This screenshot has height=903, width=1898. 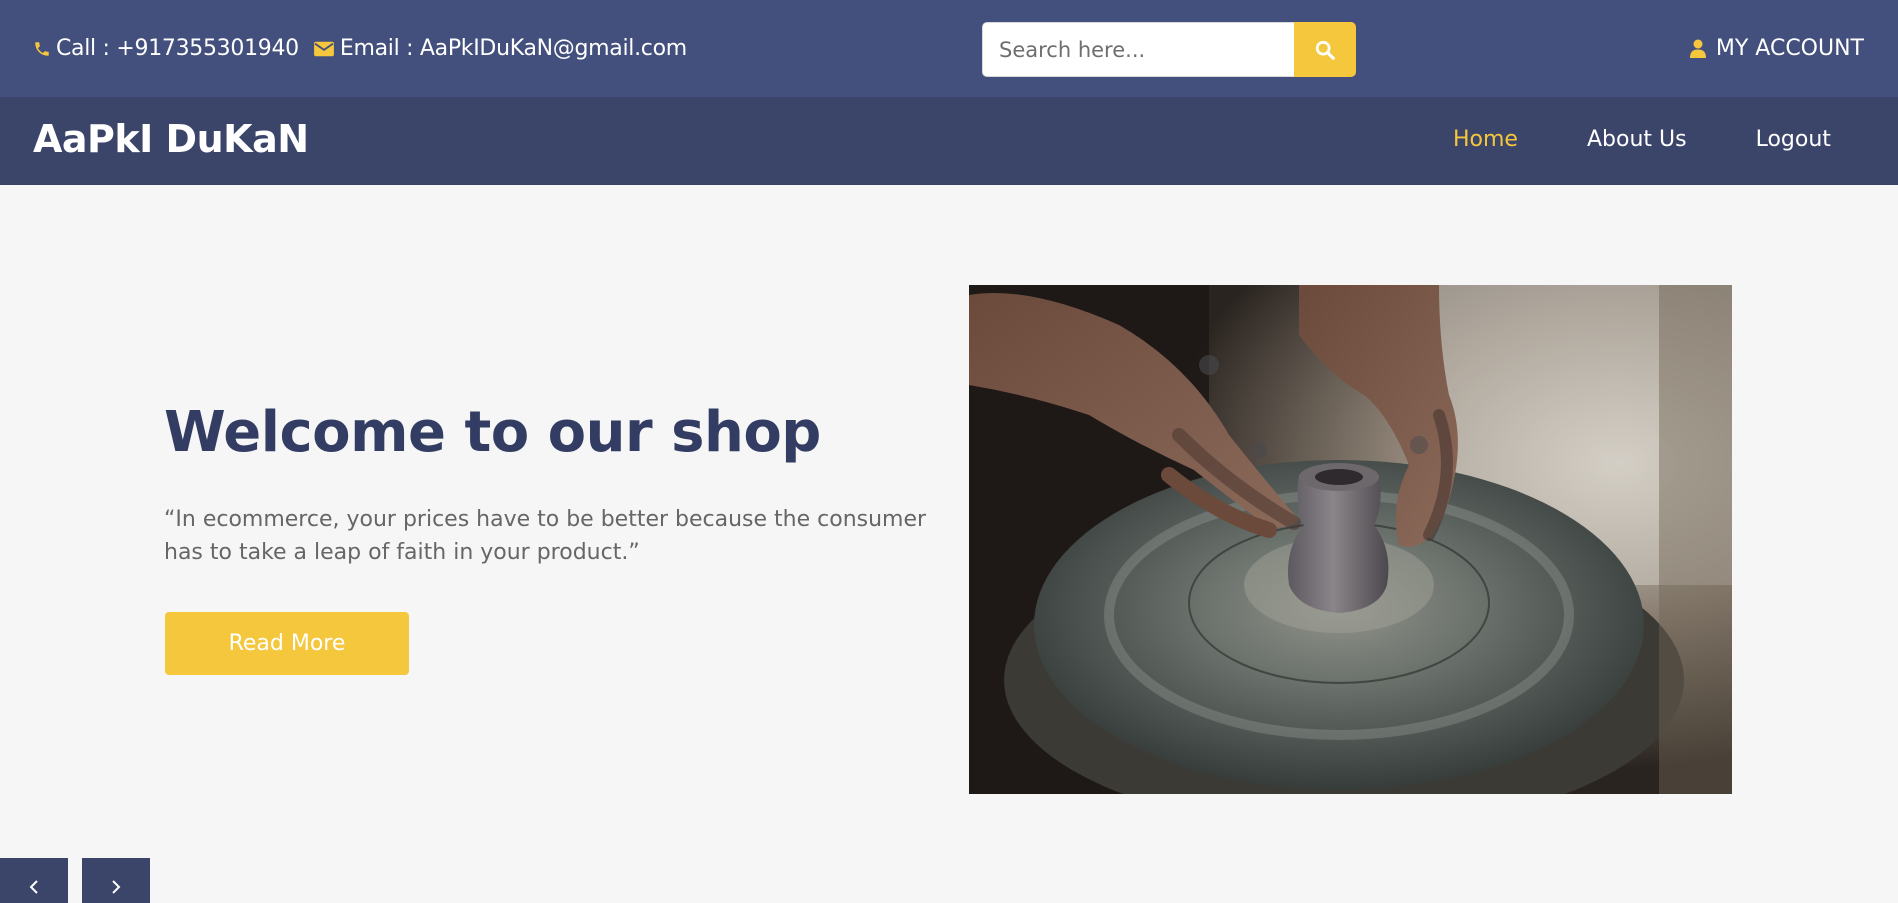 I want to click on phone-text: Call : +917355301940, so click(x=177, y=48).